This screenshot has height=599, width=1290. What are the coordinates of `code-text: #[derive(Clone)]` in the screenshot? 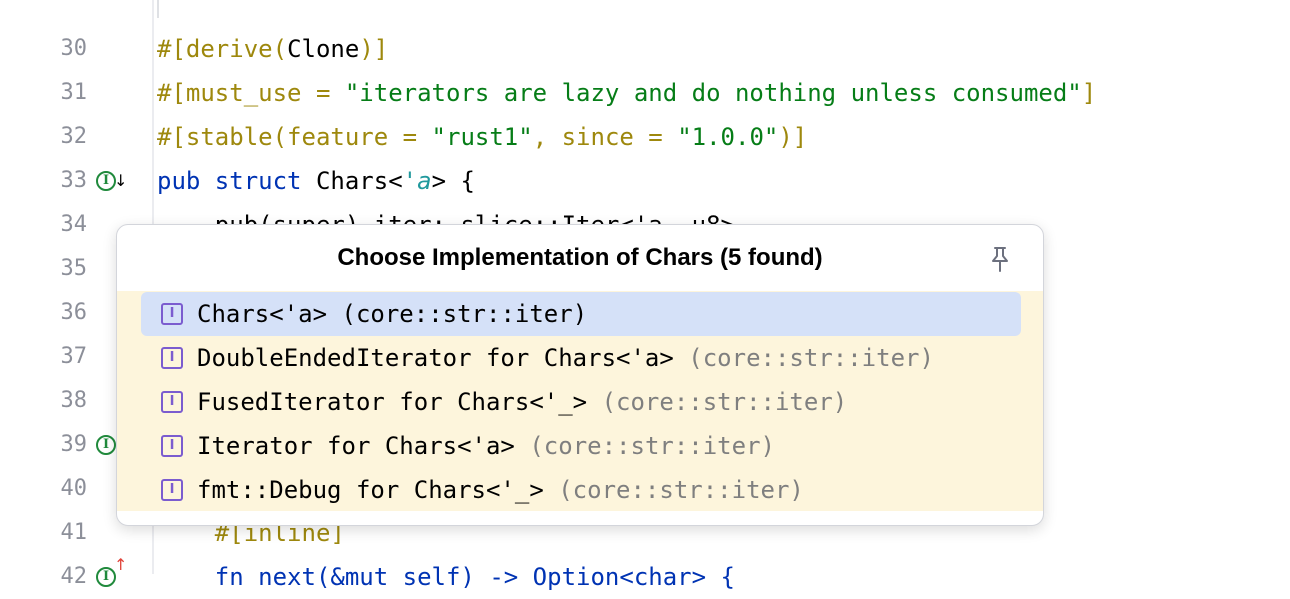 It's located at (272, 49).